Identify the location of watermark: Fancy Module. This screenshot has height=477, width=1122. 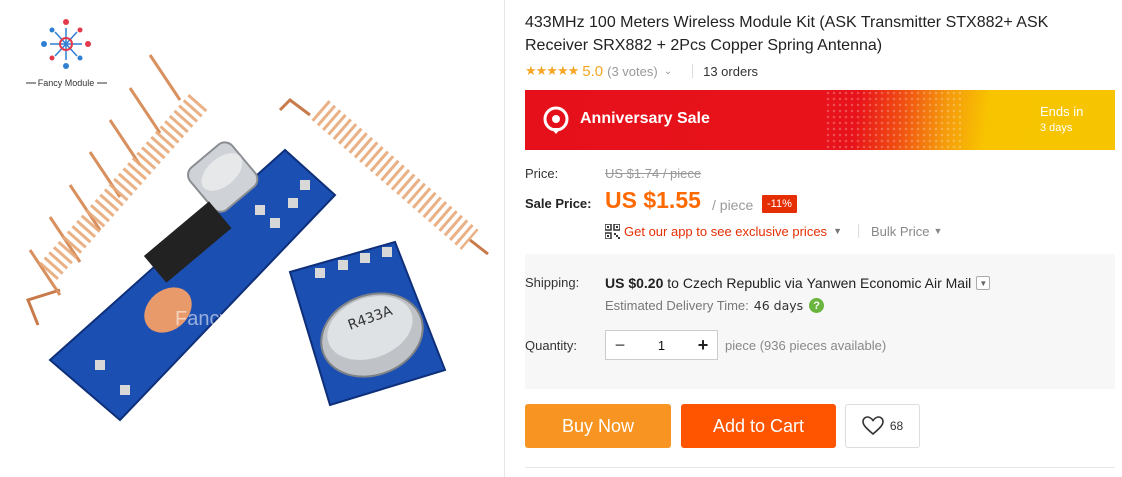
(238, 319).